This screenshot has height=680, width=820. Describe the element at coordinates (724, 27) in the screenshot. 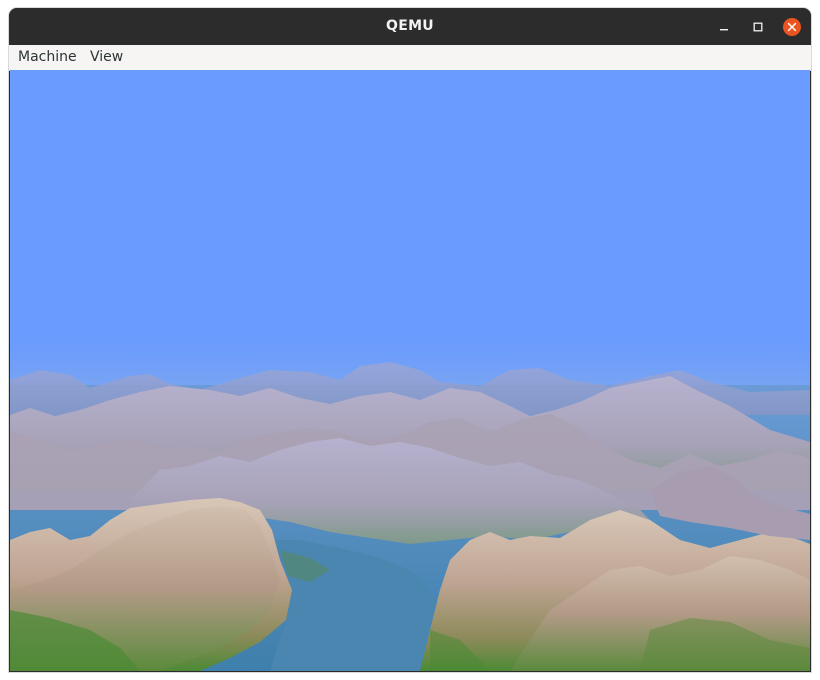

I see `minimize-button` at that location.